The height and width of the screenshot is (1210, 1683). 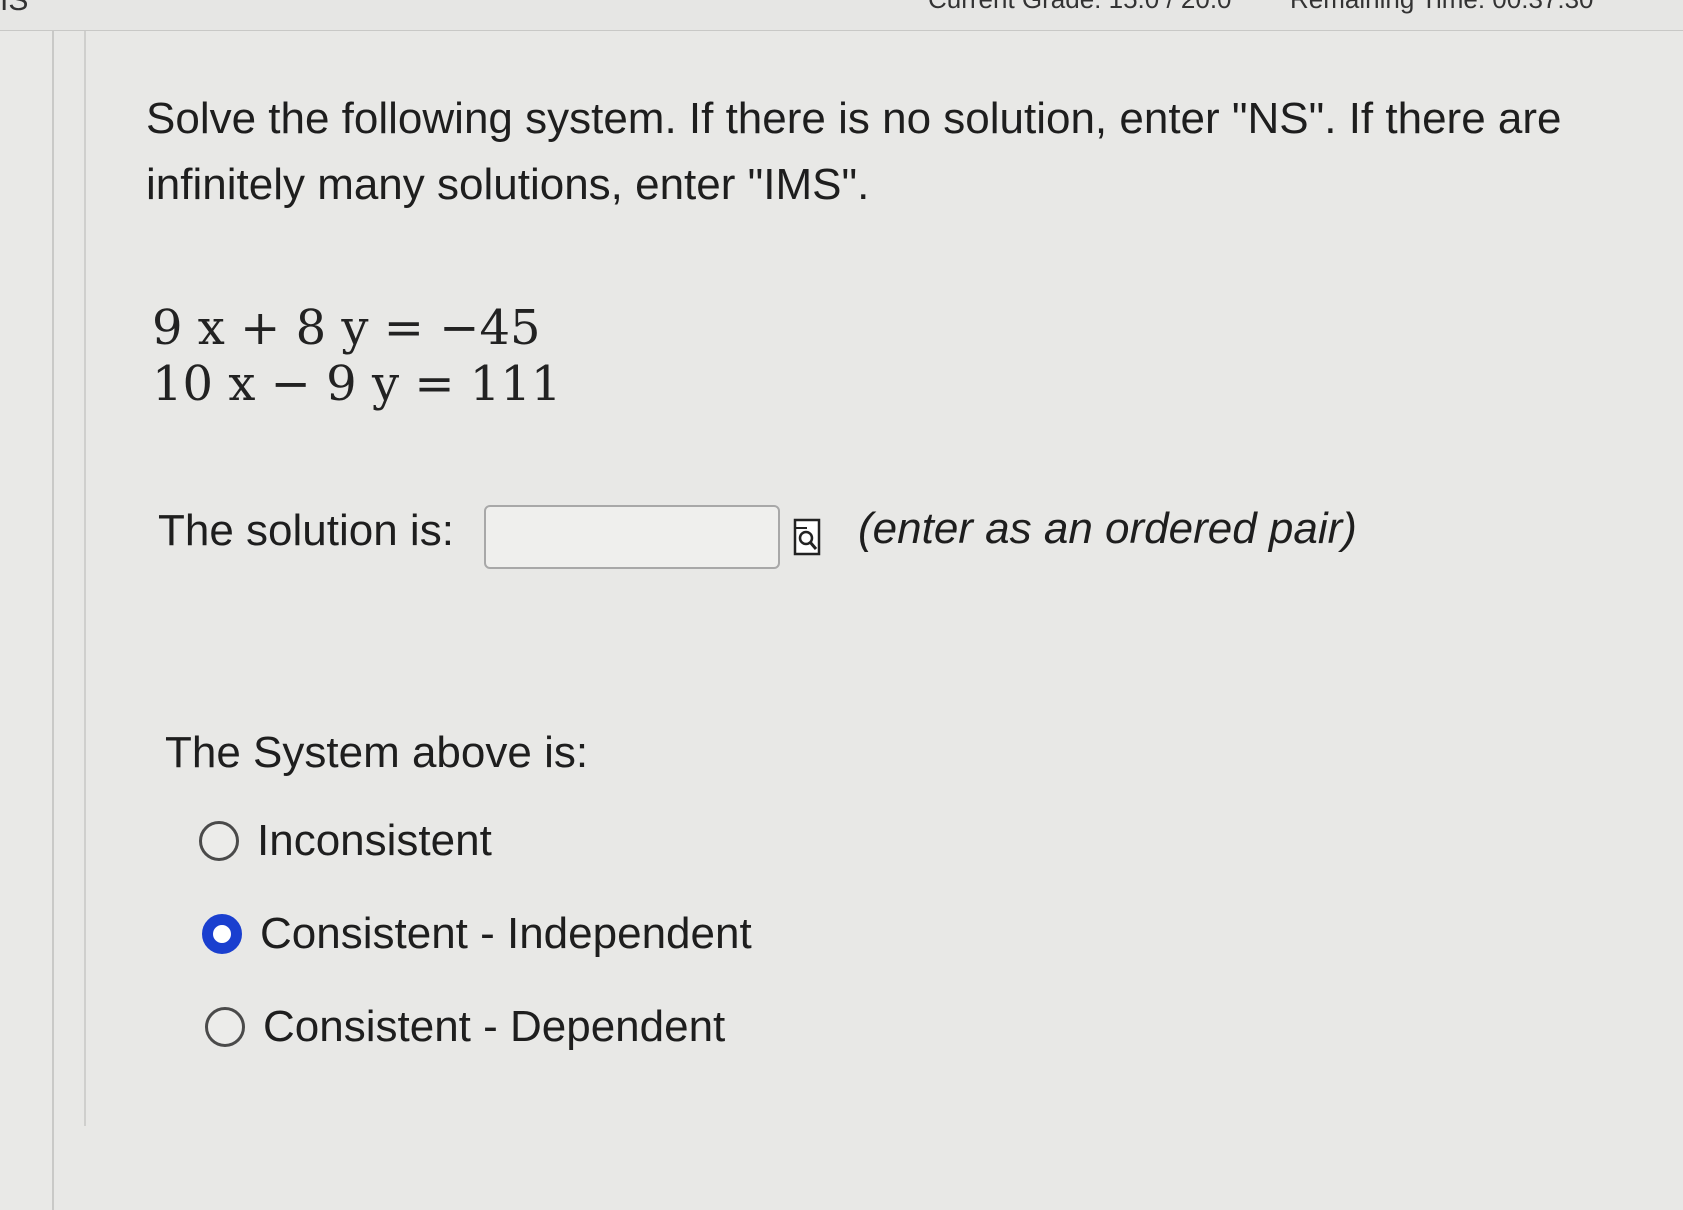 I want to click on topbar-left-text: IS, so click(x=14, y=8).